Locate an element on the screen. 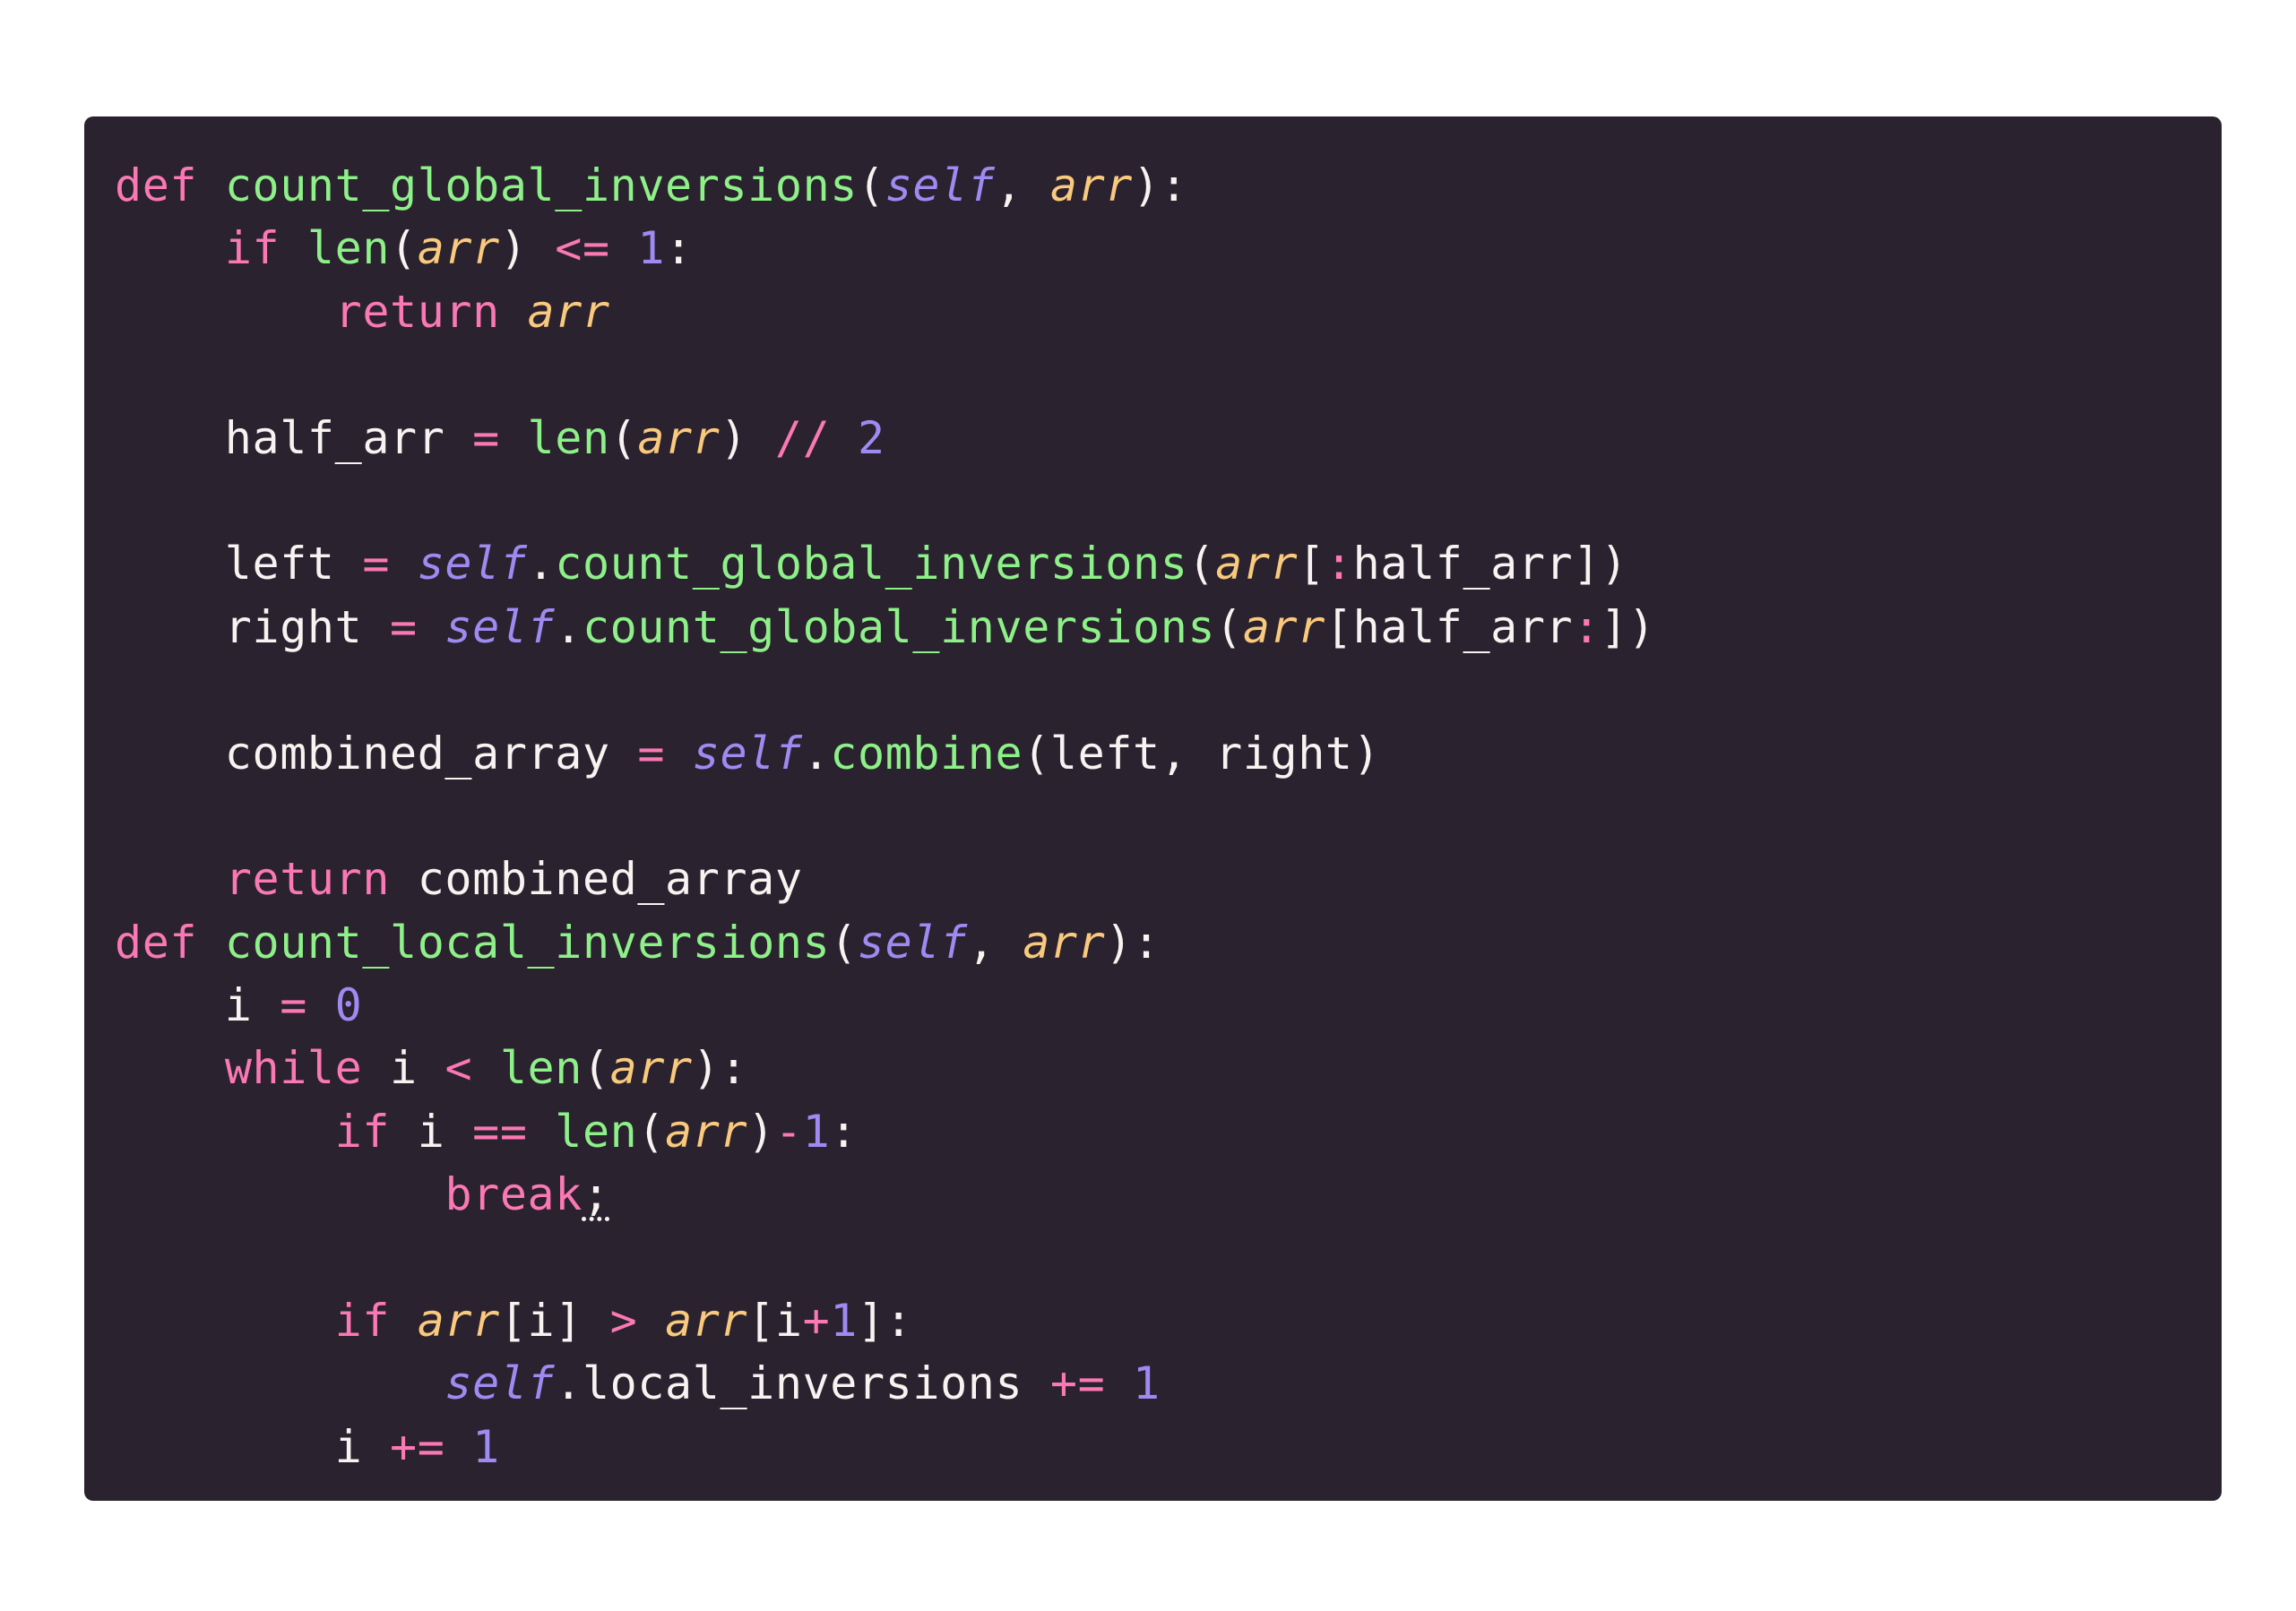  code-line: while i < len(arr): is located at coordinates (1169, 1068).